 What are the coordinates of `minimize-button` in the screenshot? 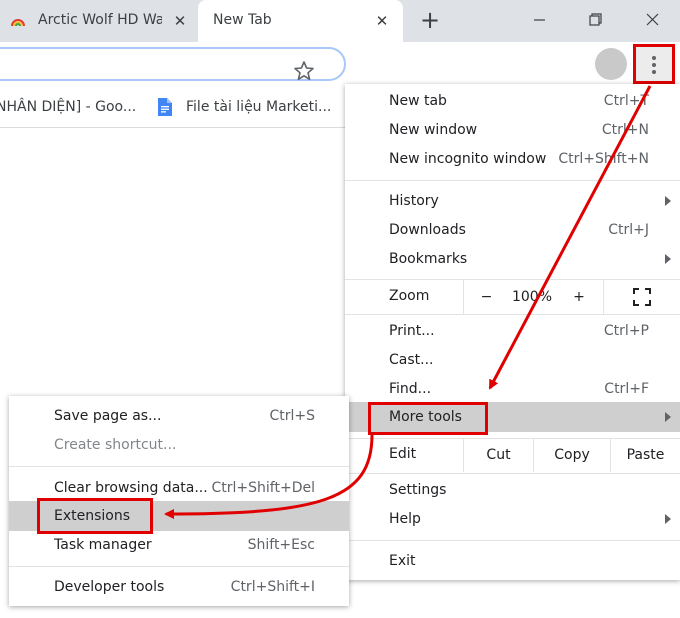 It's located at (539, 20).